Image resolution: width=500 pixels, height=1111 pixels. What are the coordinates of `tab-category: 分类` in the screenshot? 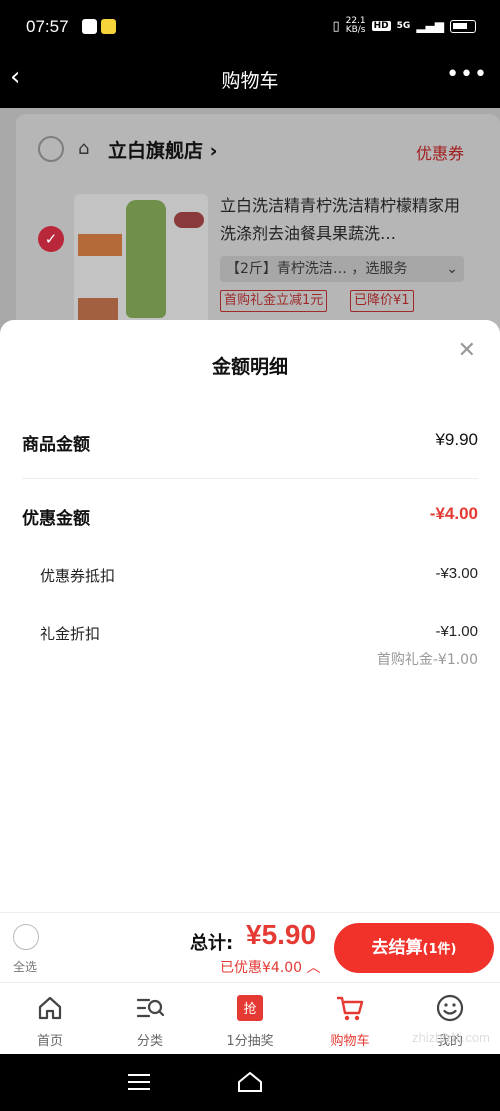 It's located at (150, 1018).